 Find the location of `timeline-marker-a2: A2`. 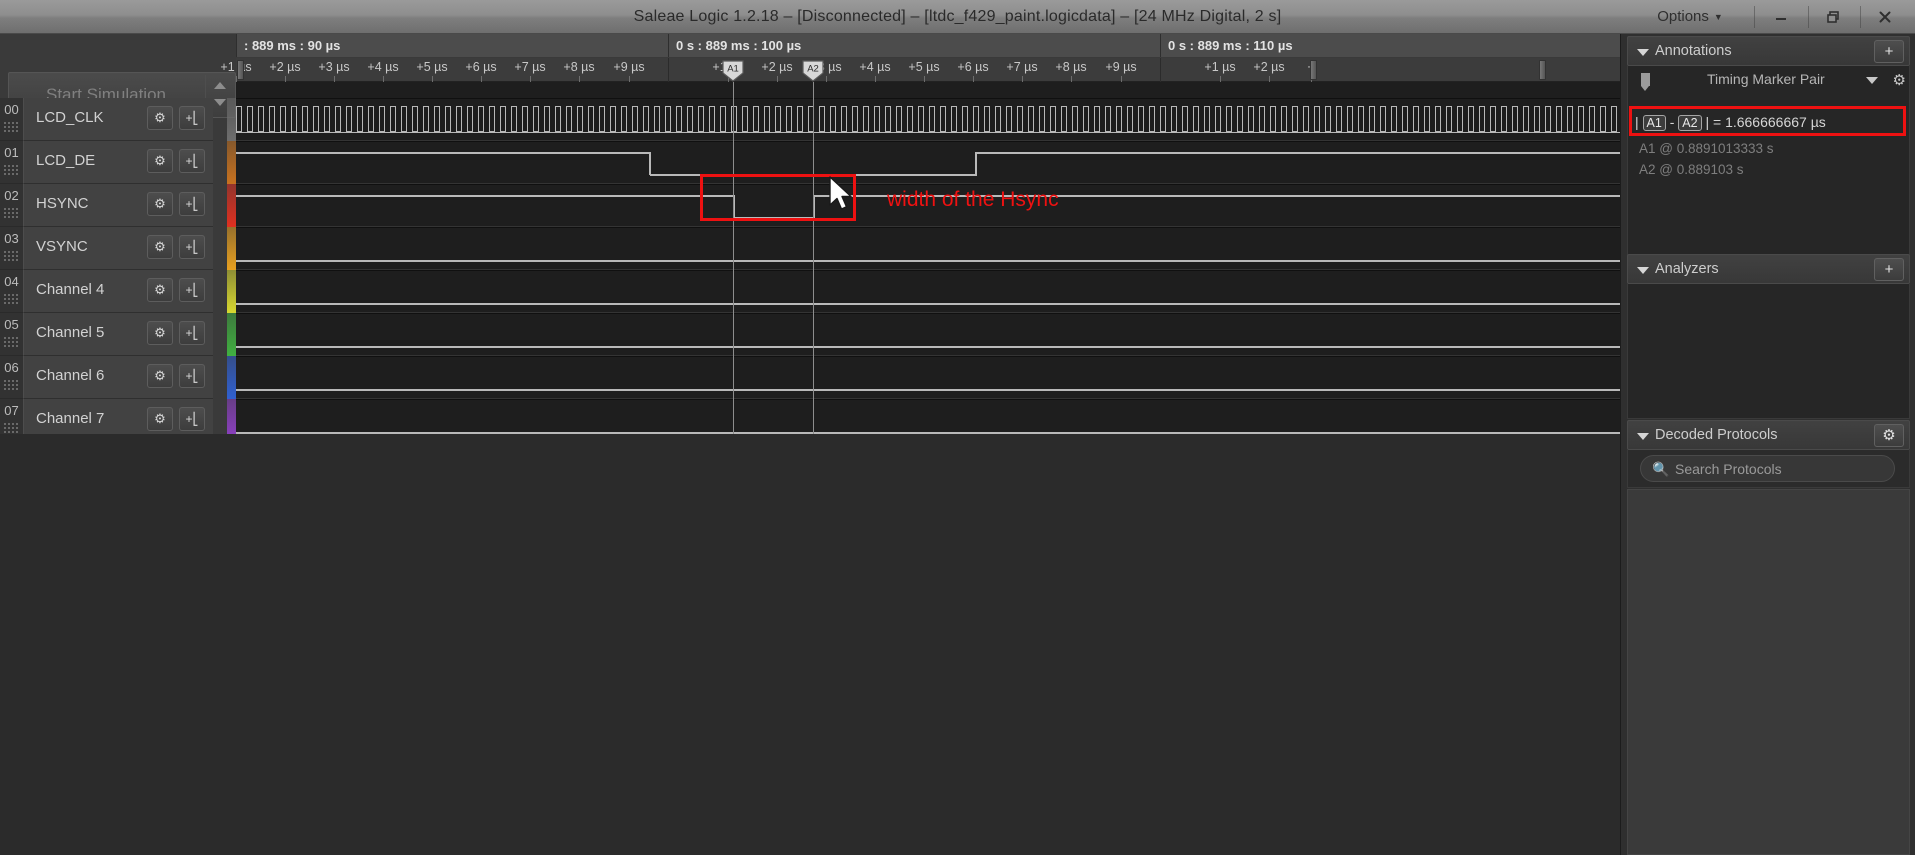

timeline-marker-a2: A2 is located at coordinates (813, 71).